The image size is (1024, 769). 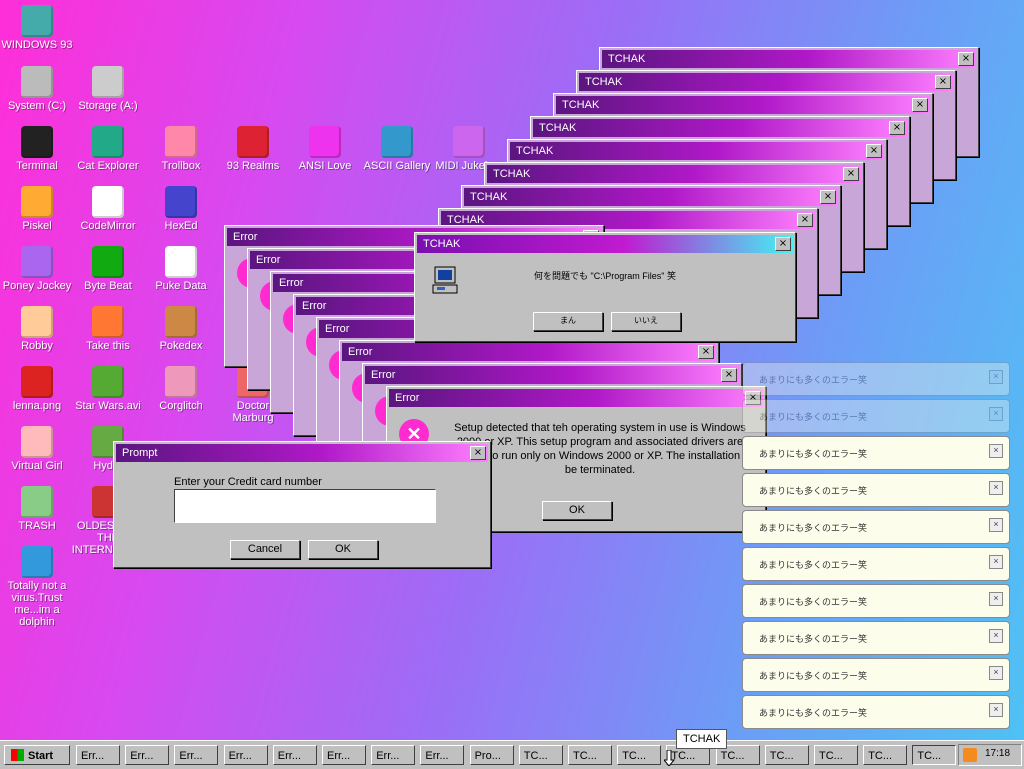 What do you see at coordinates (445, 280) in the screenshot?
I see `computer-icon` at bounding box center [445, 280].